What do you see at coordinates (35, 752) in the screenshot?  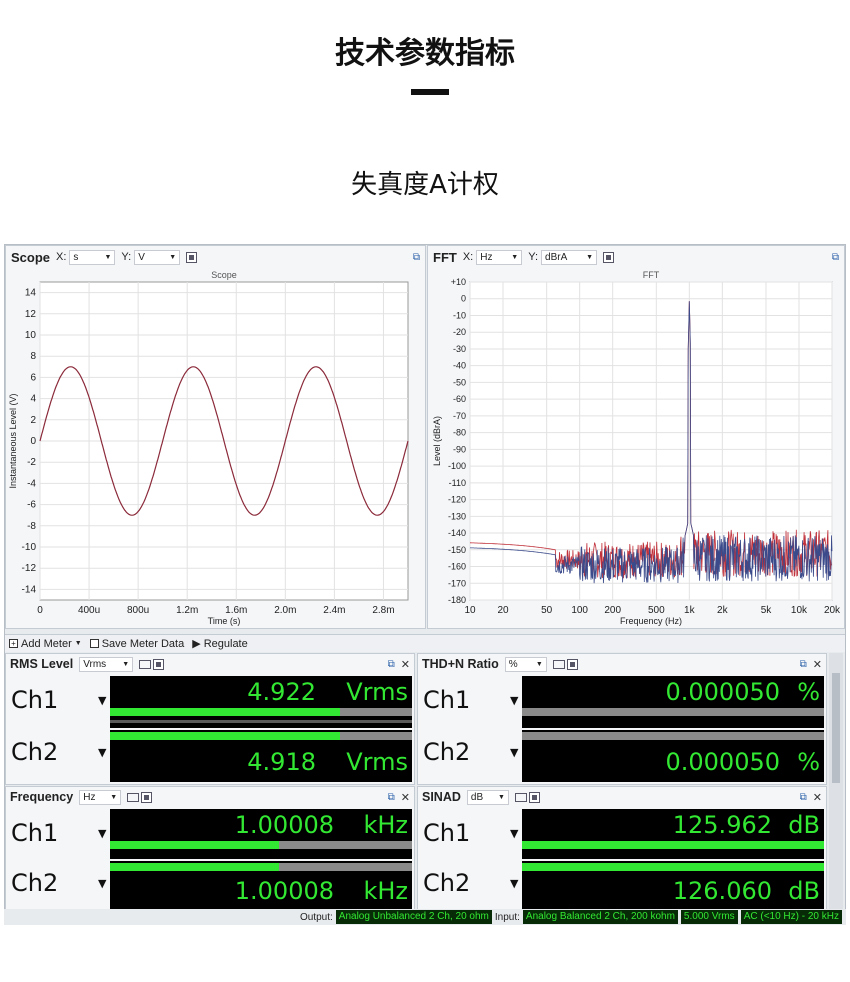 I see `channel-label: Ch2` at bounding box center [35, 752].